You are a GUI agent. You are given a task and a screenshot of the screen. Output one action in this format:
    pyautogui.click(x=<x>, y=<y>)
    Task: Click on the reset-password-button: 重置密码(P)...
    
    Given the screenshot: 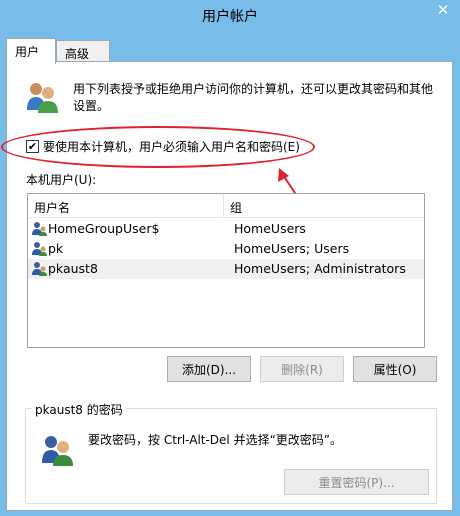 What is the action you would take?
    pyautogui.click(x=356, y=482)
    